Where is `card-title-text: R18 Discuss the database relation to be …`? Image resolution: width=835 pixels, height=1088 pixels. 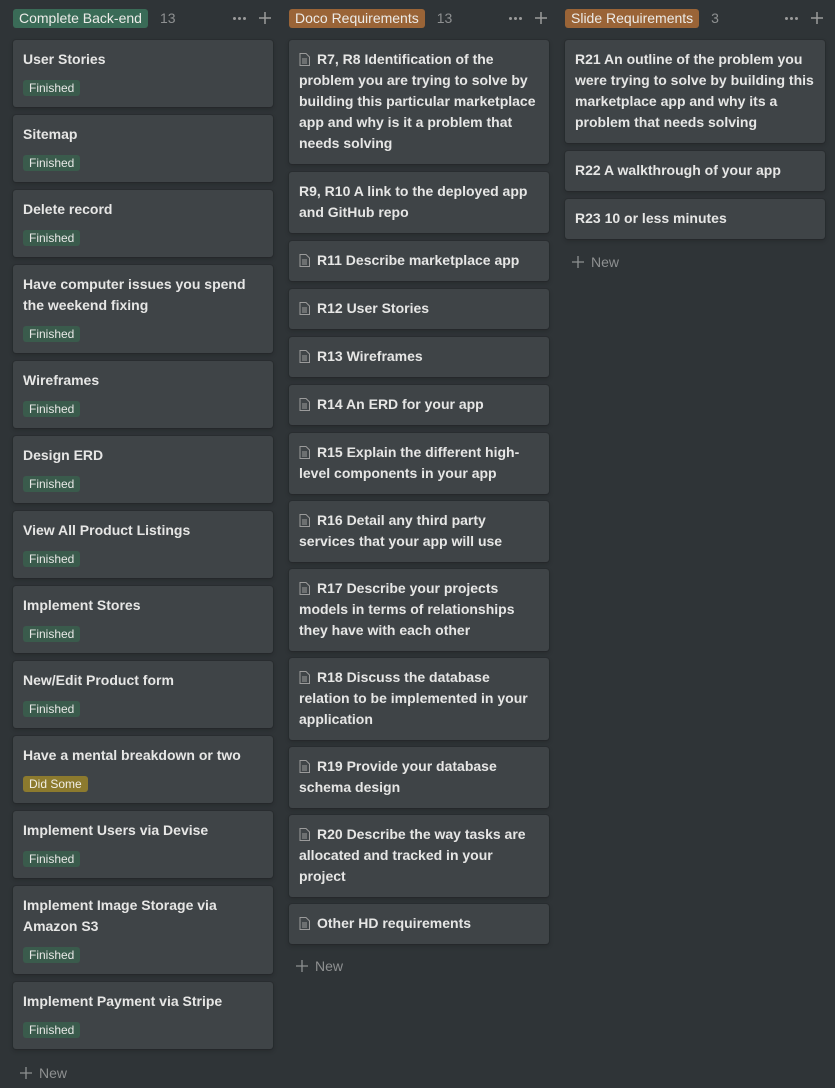
card-title-text: R18 Discuss the database relation to be … is located at coordinates (413, 698).